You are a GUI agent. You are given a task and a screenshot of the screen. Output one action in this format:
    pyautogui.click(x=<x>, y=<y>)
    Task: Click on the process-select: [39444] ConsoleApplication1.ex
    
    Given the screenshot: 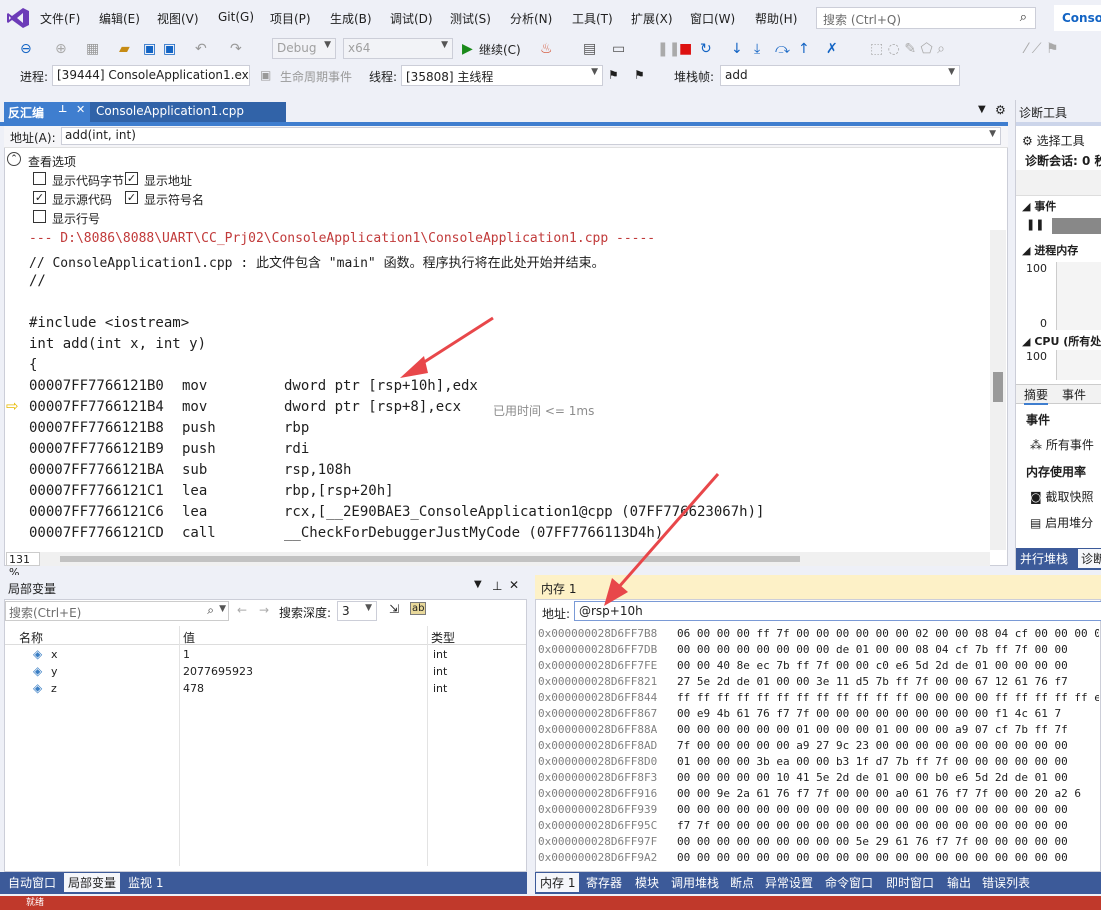 What is the action you would take?
    pyautogui.click(x=151, y=75)
    